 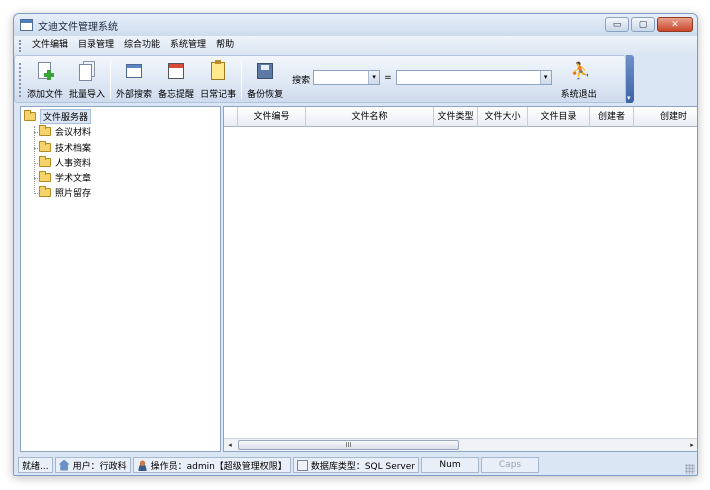 I want to click on calendar-icon, so click(x=176, y=71).